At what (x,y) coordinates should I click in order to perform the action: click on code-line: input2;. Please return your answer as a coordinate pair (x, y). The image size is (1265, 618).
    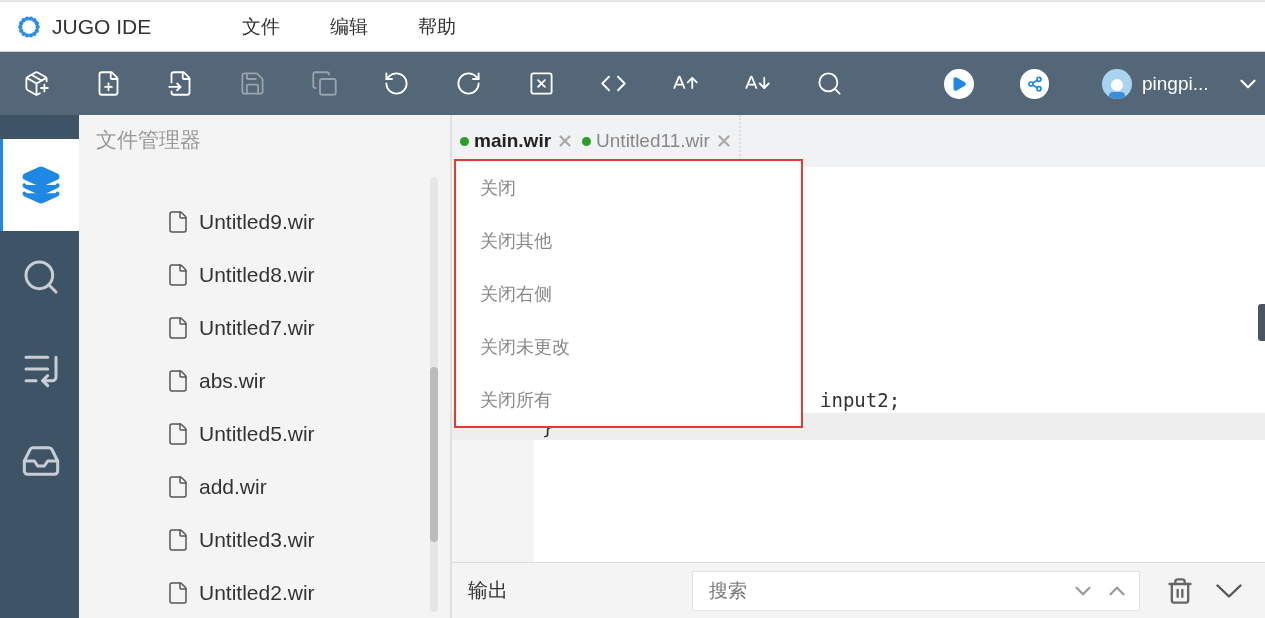
    Looking at the image, I should click on (860, 399).